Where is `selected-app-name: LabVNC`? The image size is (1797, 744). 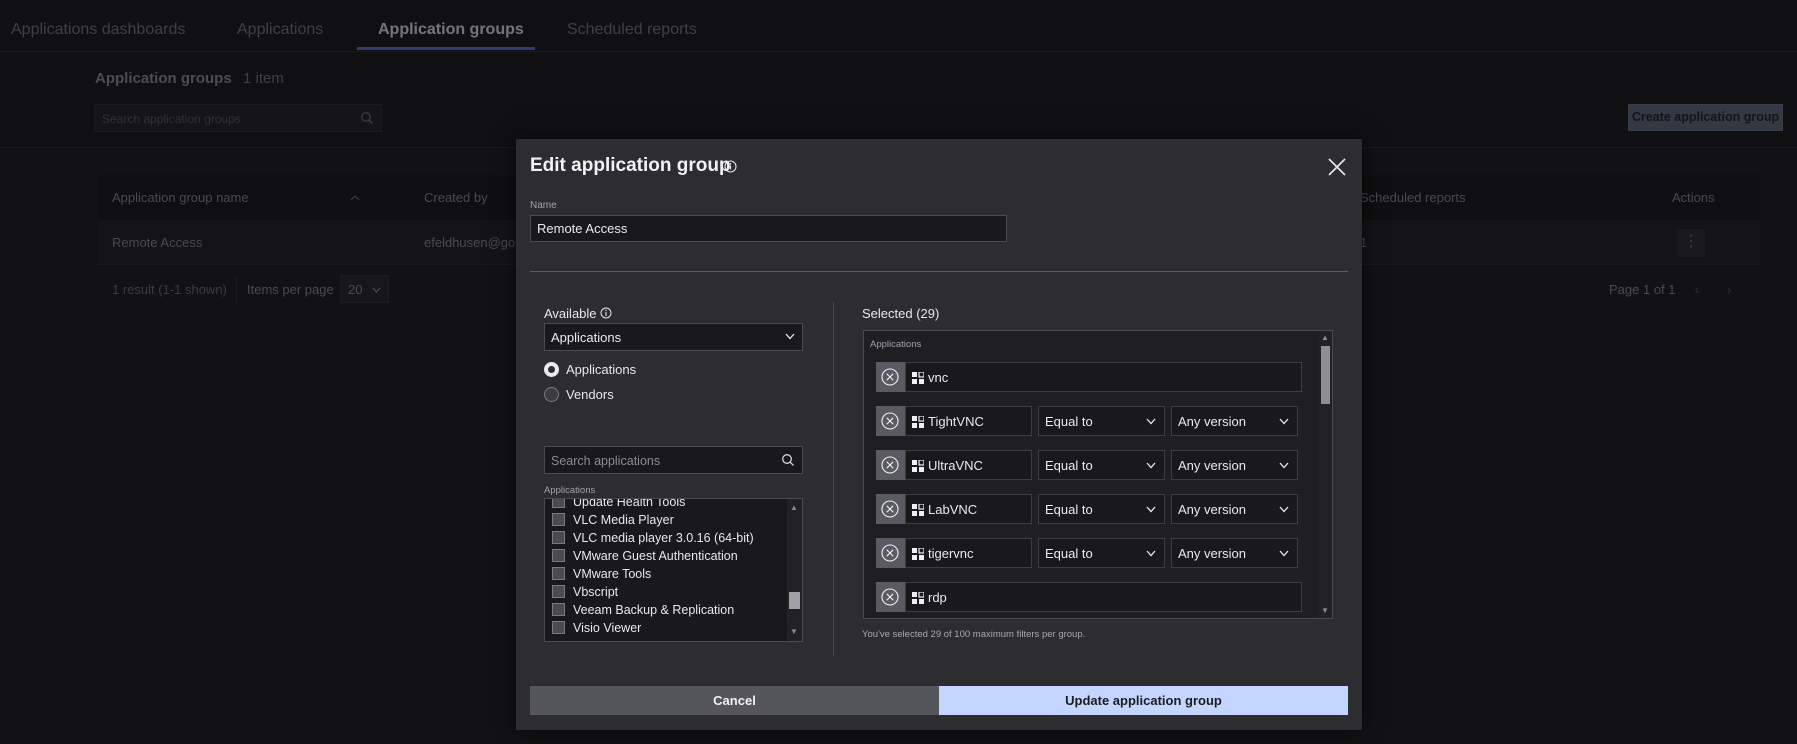 selected-app-name: LabVNC is located at coordinates (968, 509).